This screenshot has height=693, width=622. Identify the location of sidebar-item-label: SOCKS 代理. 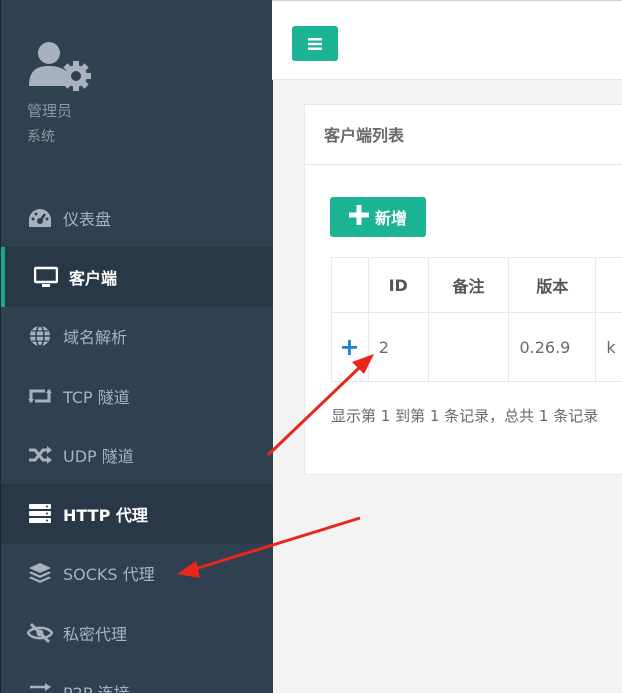
(109, 575).